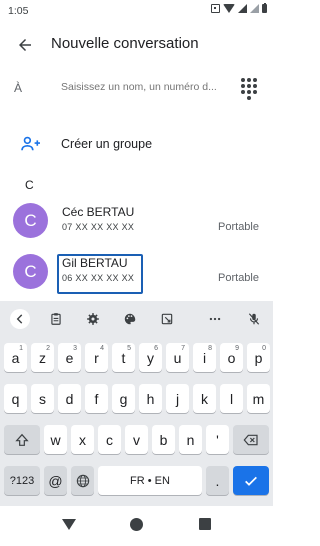  I want to click on dialpad-icon, so click(249, 89).